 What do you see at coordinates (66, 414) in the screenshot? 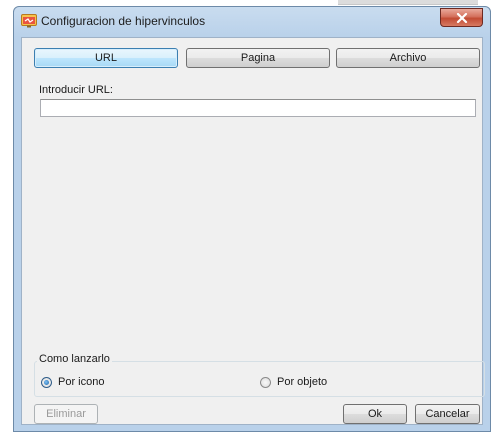
I see `delete-button: Eliminar` at bounding box center [66, 414].